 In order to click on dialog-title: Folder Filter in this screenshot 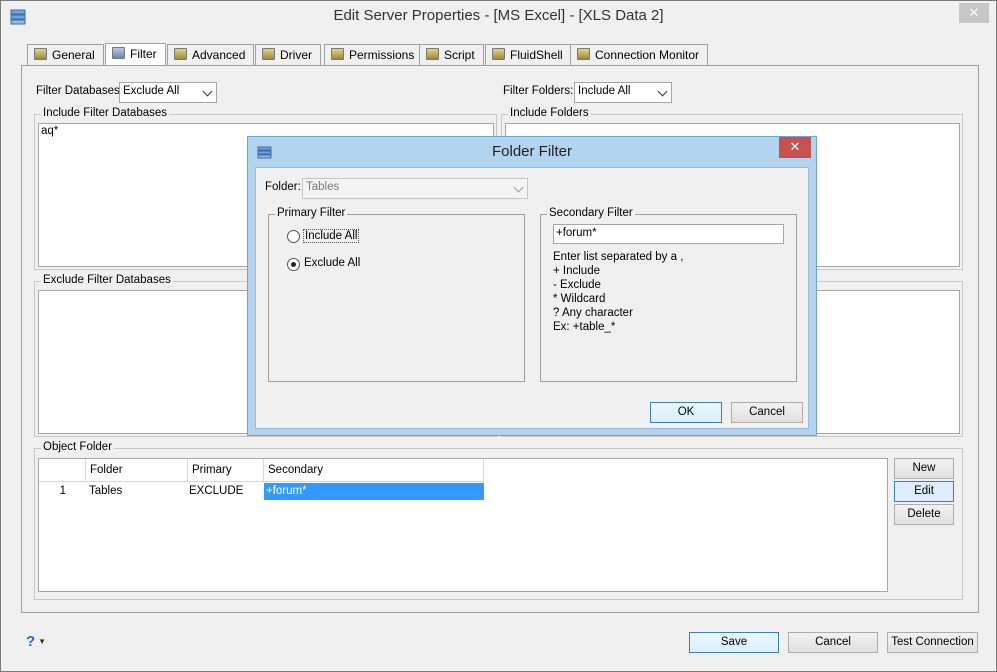, I will do `click(532, 151)`.